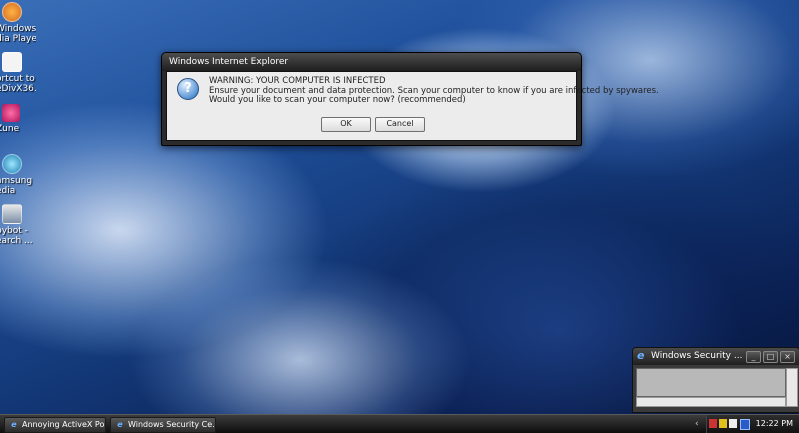  I want to click on security-window-titlebar: e Windows Security ... _ □ ×, so click(716, 356).